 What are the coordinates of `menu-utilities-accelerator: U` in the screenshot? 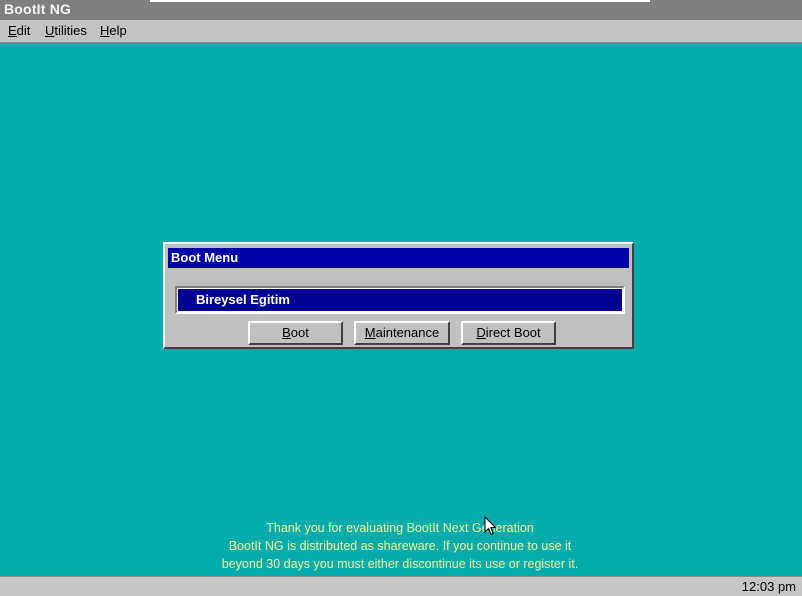 It's located at (50, 30).